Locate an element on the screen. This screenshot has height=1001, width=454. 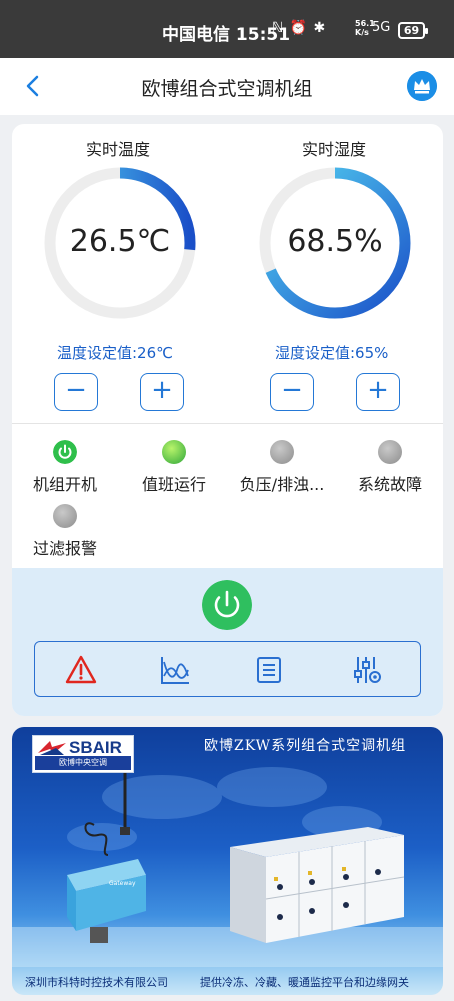
humidity-label: 实时湿度 is located at coordinates (334, 149).